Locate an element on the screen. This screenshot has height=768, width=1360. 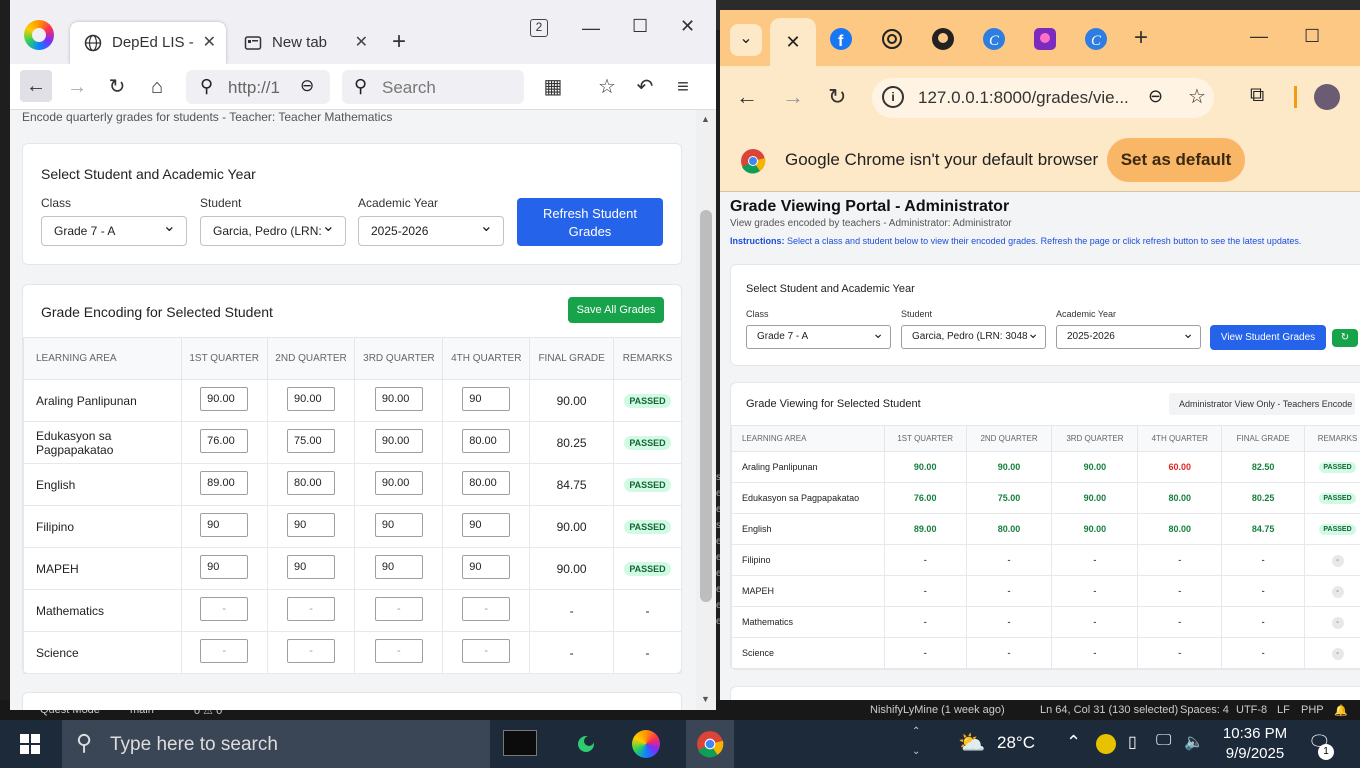
facebook-icon: f is located at coordinates (841, 39).